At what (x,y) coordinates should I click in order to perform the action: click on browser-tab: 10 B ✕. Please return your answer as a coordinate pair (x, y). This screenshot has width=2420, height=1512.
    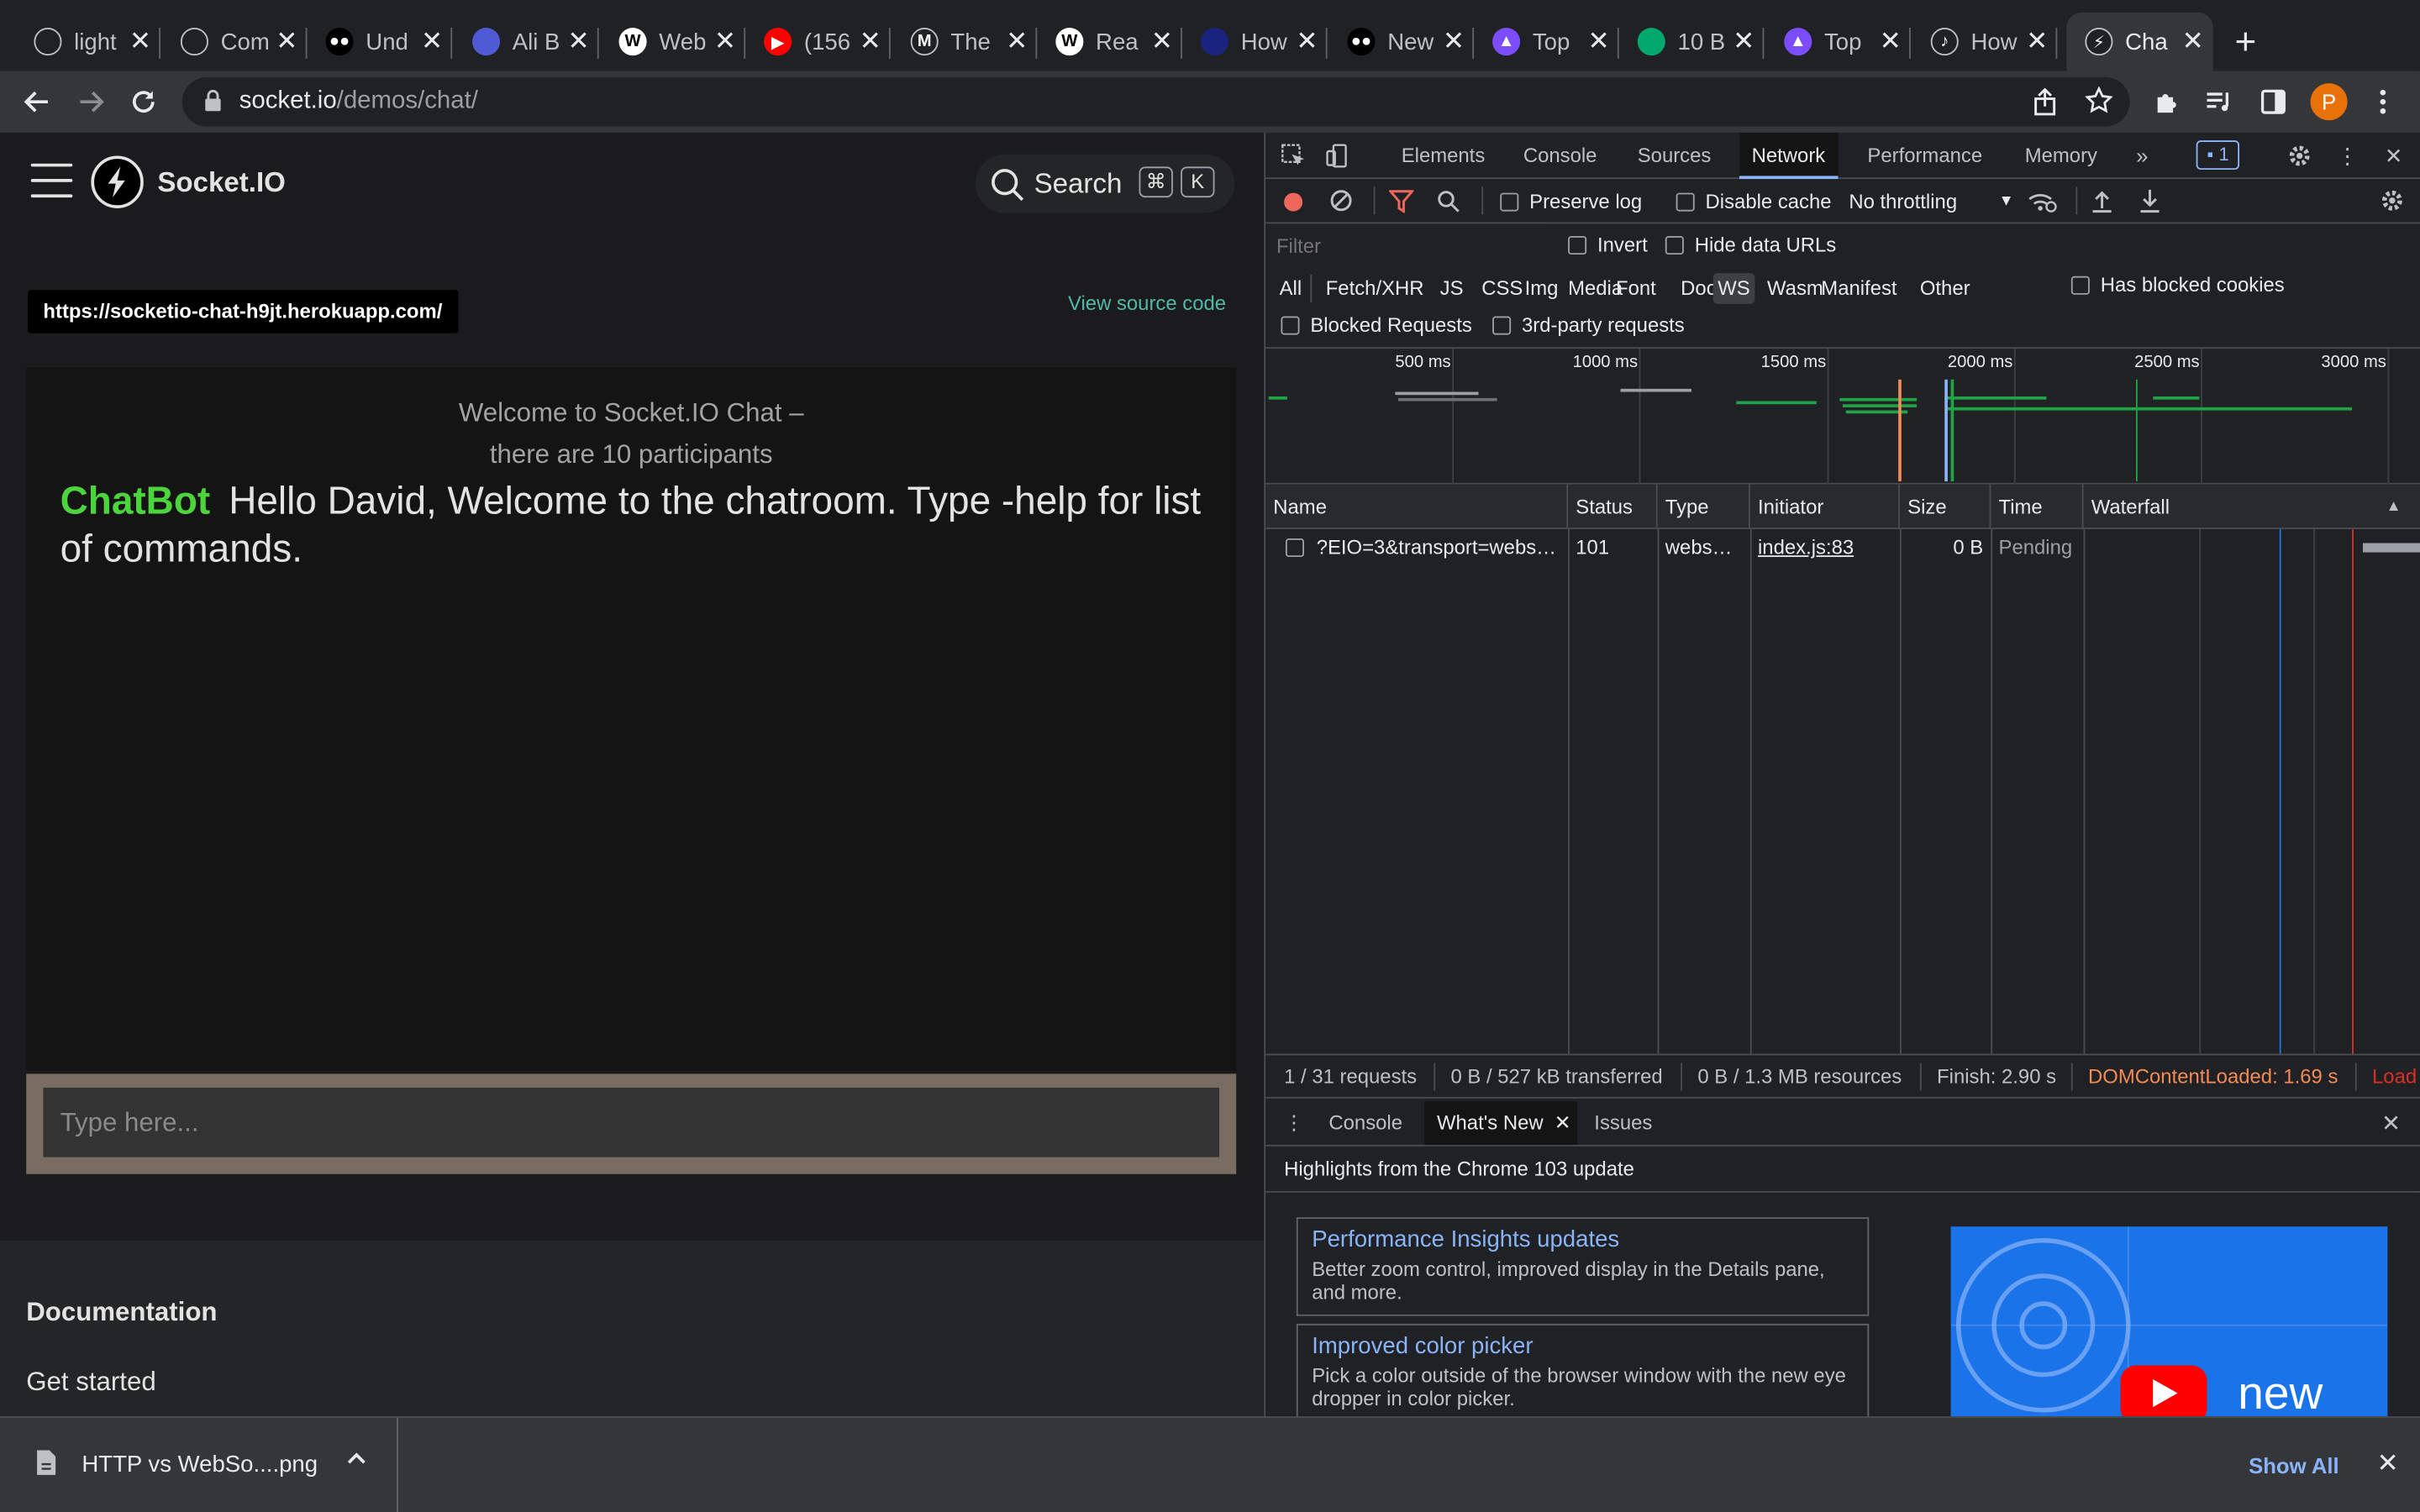
    Looking at the image, I should click on (1692, 42).